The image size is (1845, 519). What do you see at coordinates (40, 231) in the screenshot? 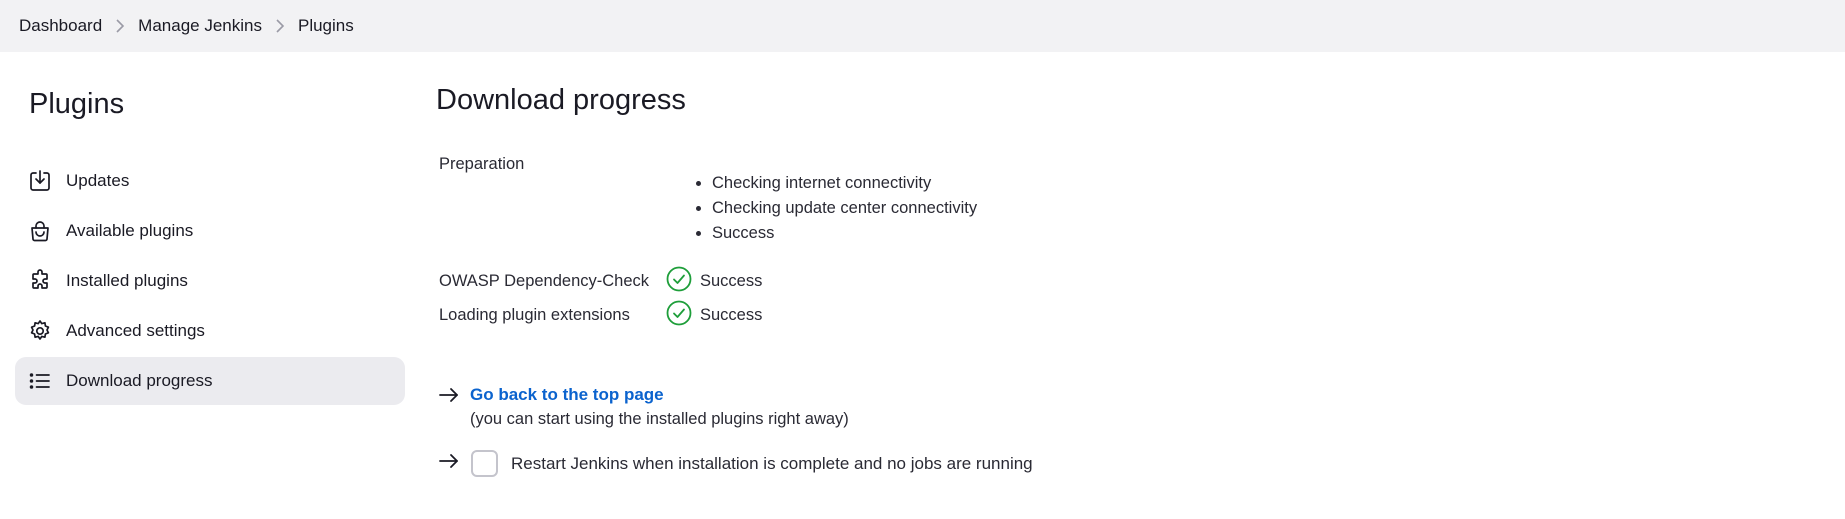
I see `shopping-bag-icon` at bounding box center [40, 231].